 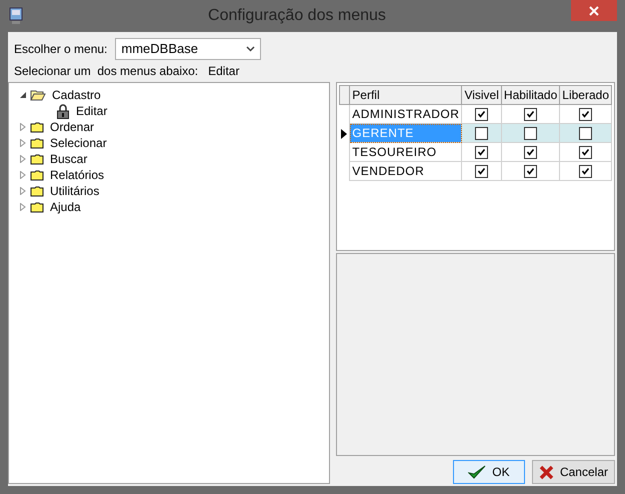 What do you see at coordinates (406, 171) in the screenshot?
I see `table-cell: VENDEDOR` at bounding box center [406, 171].